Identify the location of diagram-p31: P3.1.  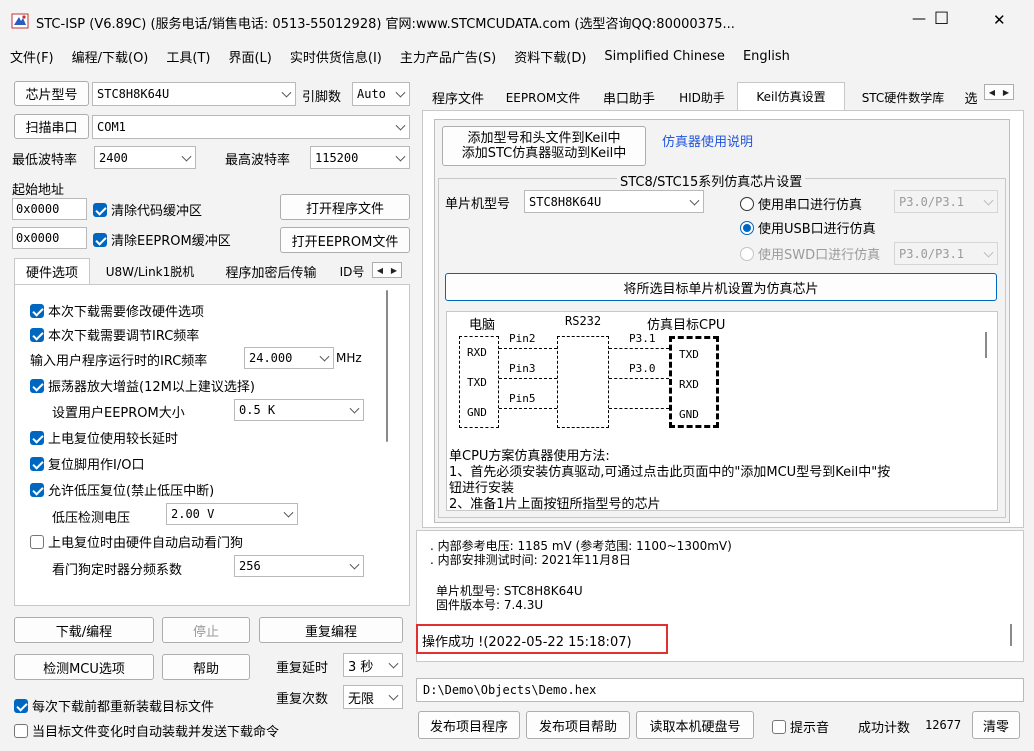
(642, 338).